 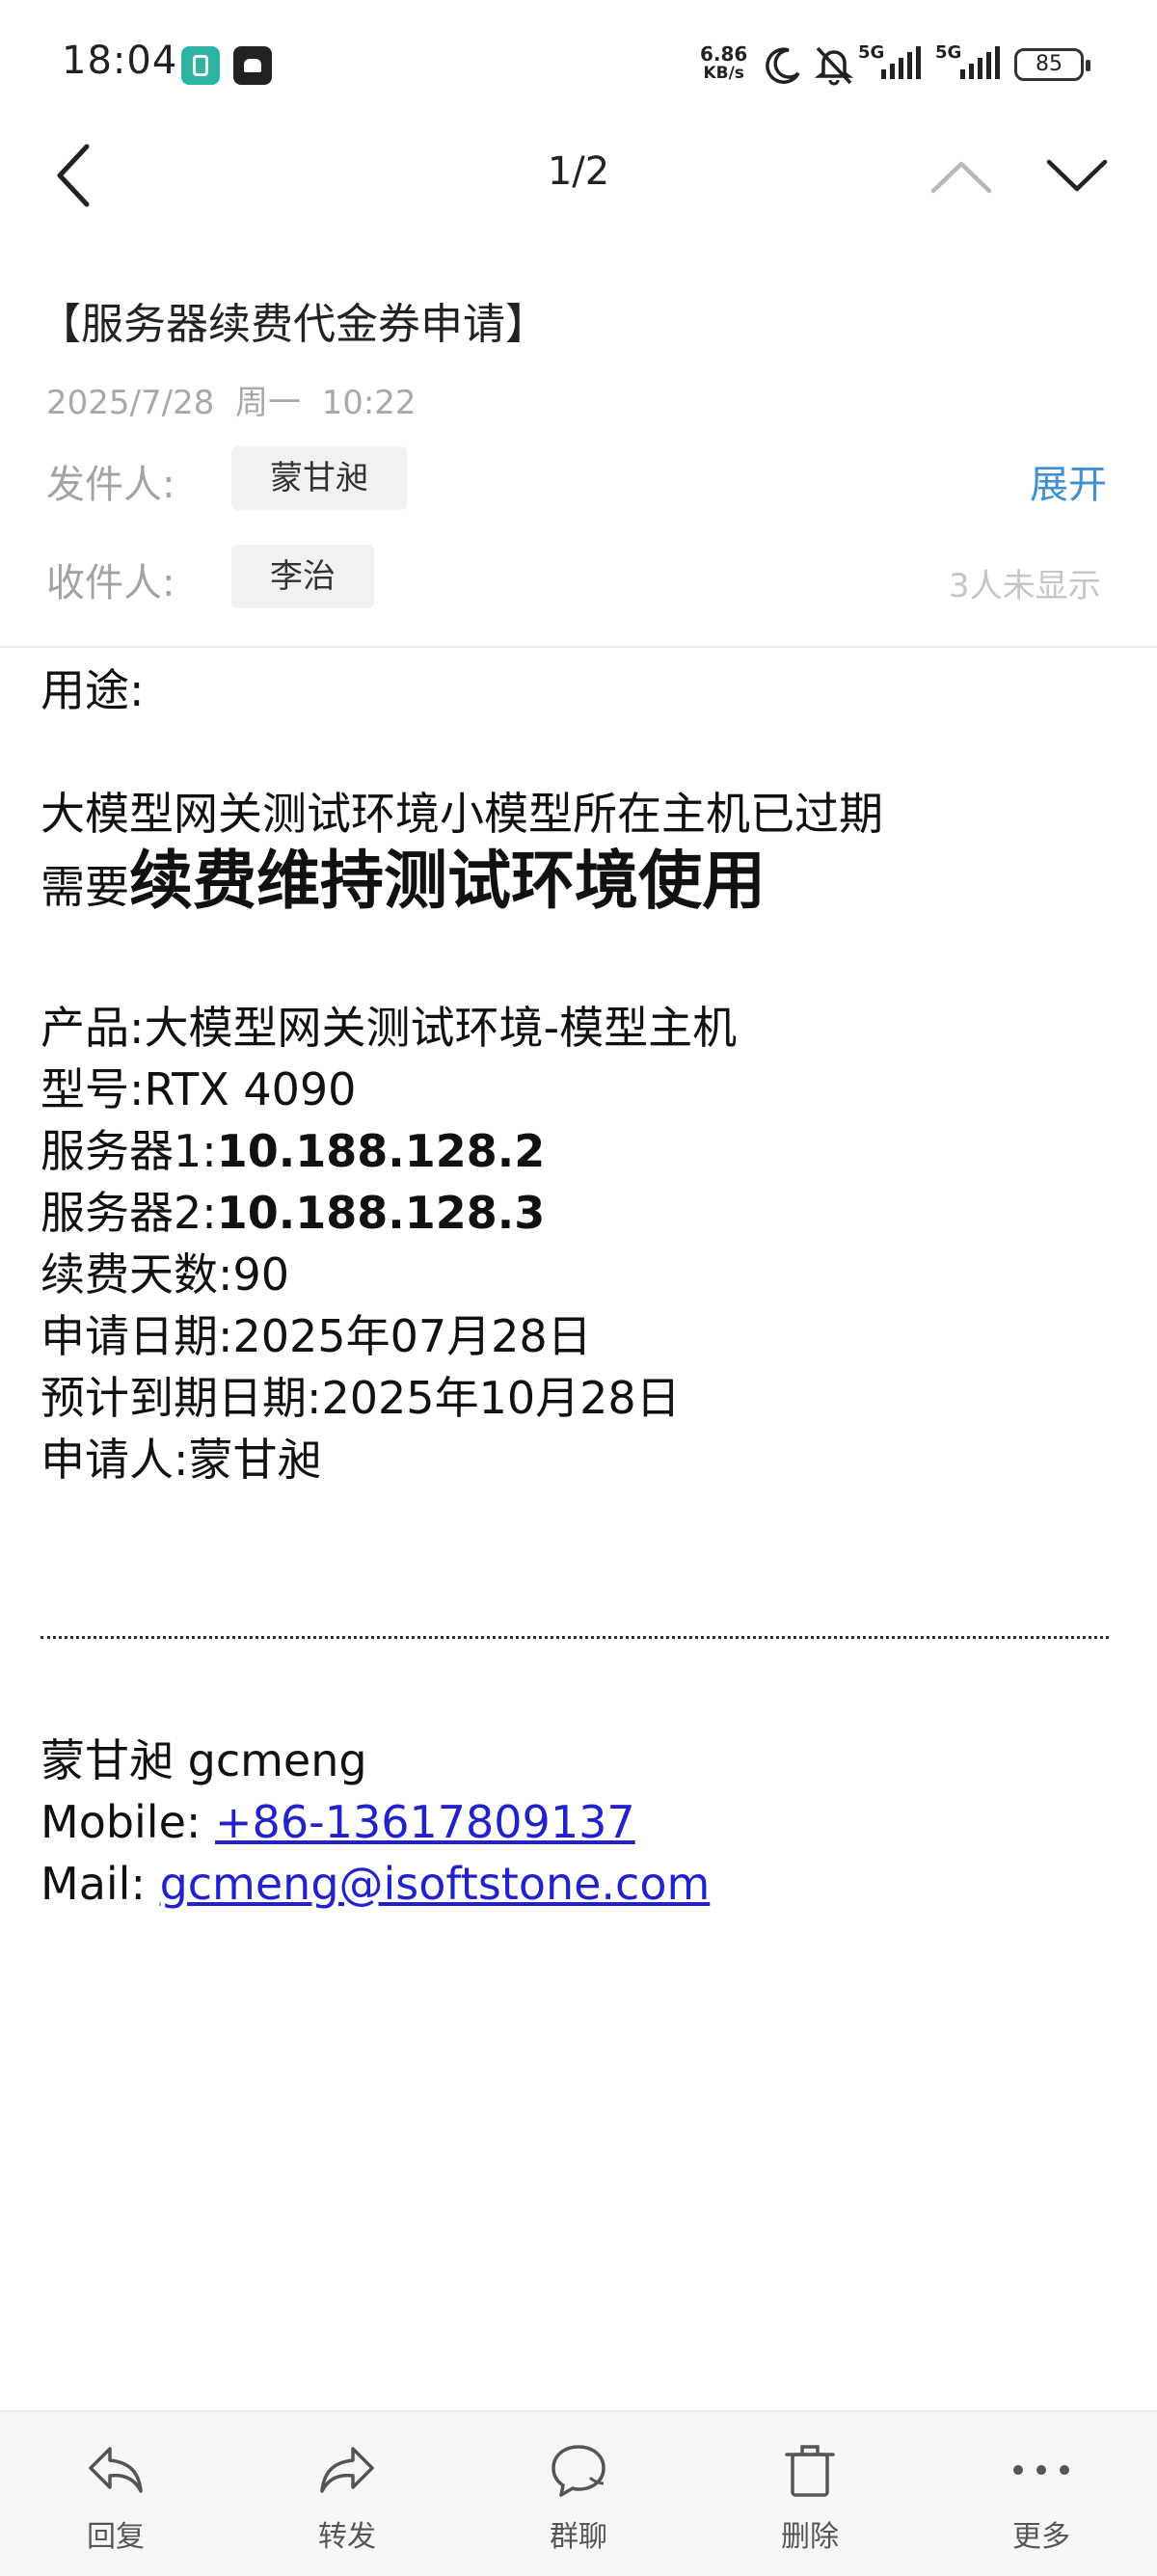 I want to click on reply-button: 回复, so click(x=115, y=2494).